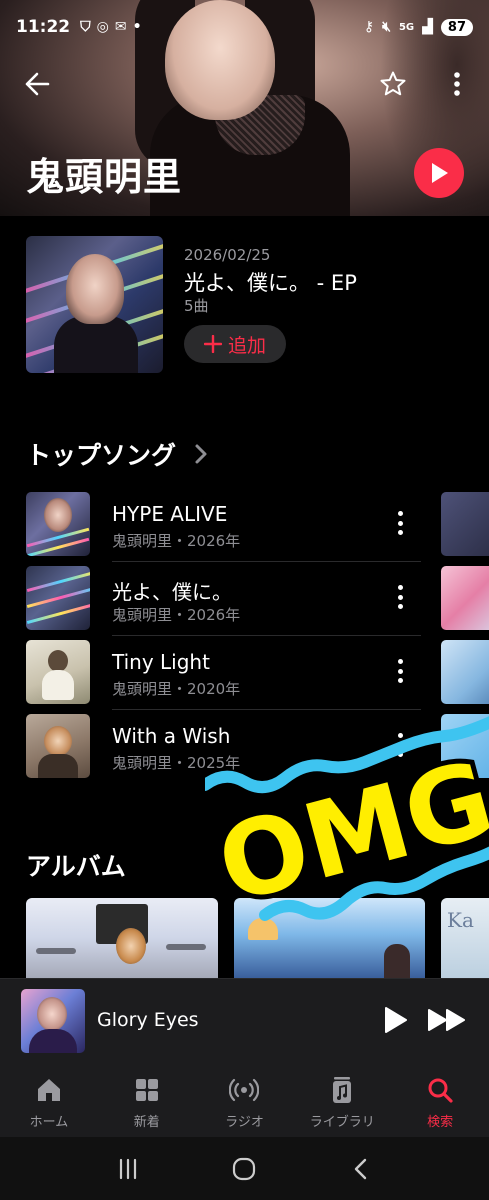 This screenshot has height=1200, width=489. Describe the element at coordinates (447, 1020) in the screenshot. I see `fast-forward-button` at that location.